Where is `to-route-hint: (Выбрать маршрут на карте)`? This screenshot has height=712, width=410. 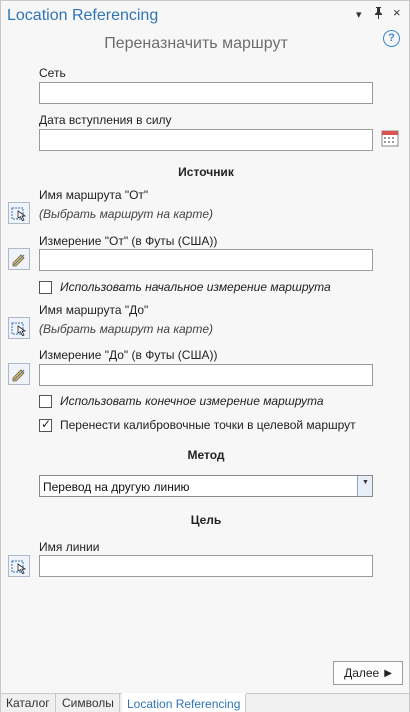
to-route-hint: (Выбрать маршрут на карте) is located at coordinates (126, 329).